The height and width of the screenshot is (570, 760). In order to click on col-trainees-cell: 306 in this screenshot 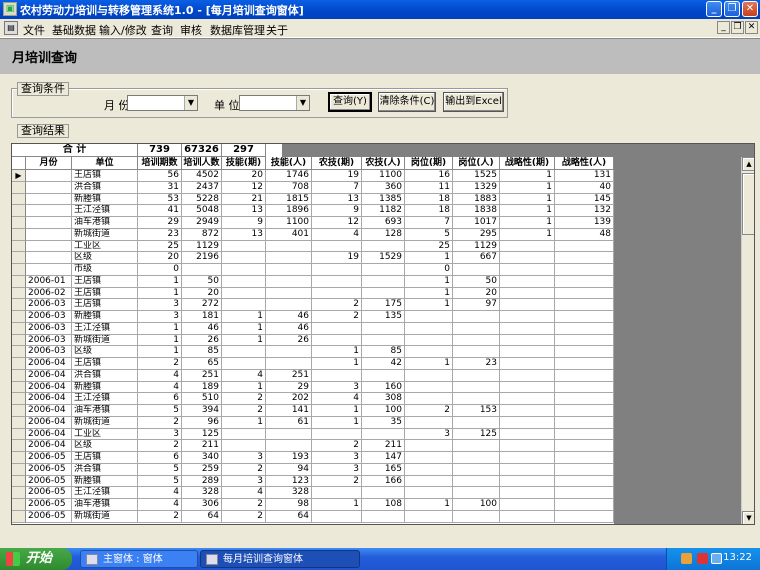, I will do `click(202, 505)`.